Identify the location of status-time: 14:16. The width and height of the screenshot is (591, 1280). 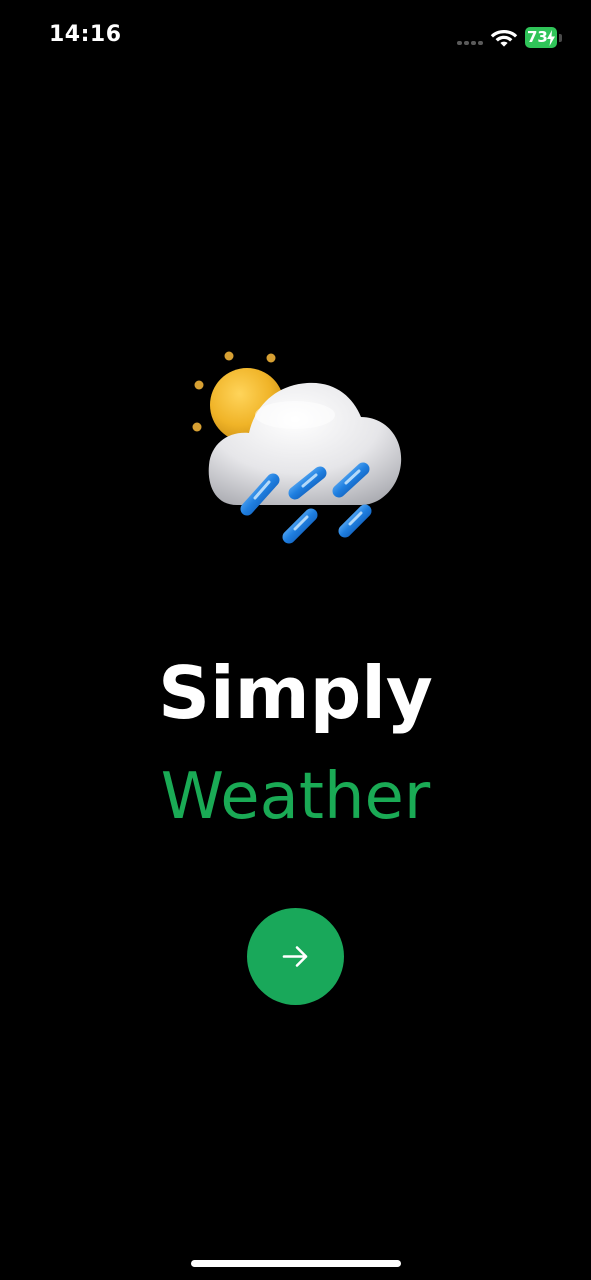
(85, 34).